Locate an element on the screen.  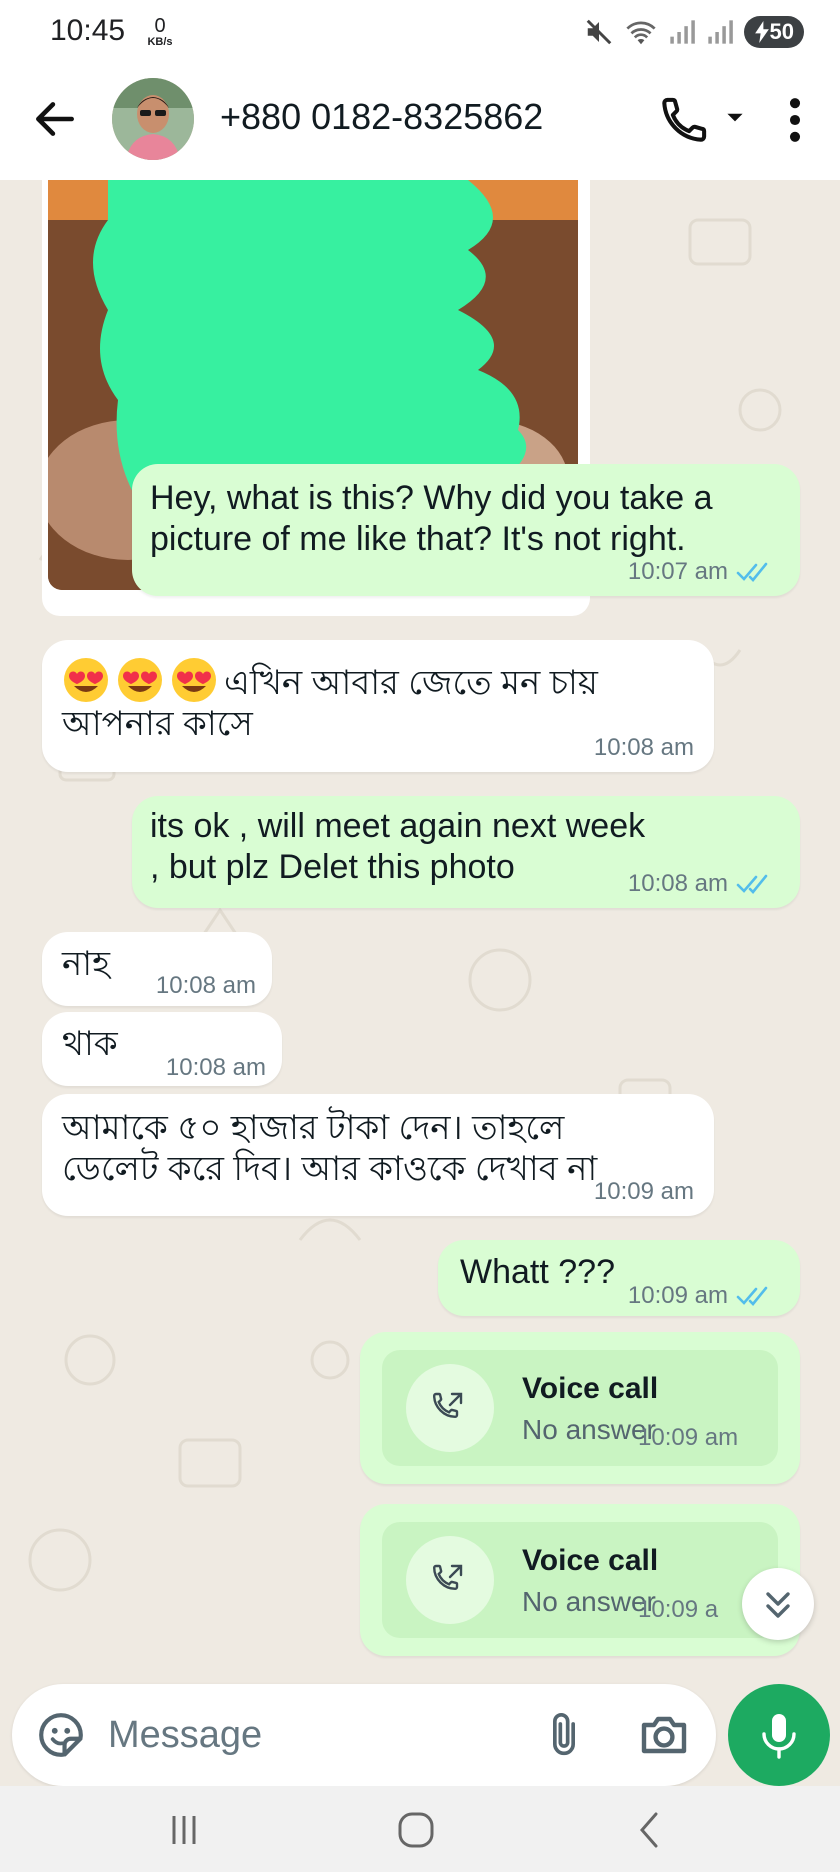
phone-icon is located at coordinates (685, 119).